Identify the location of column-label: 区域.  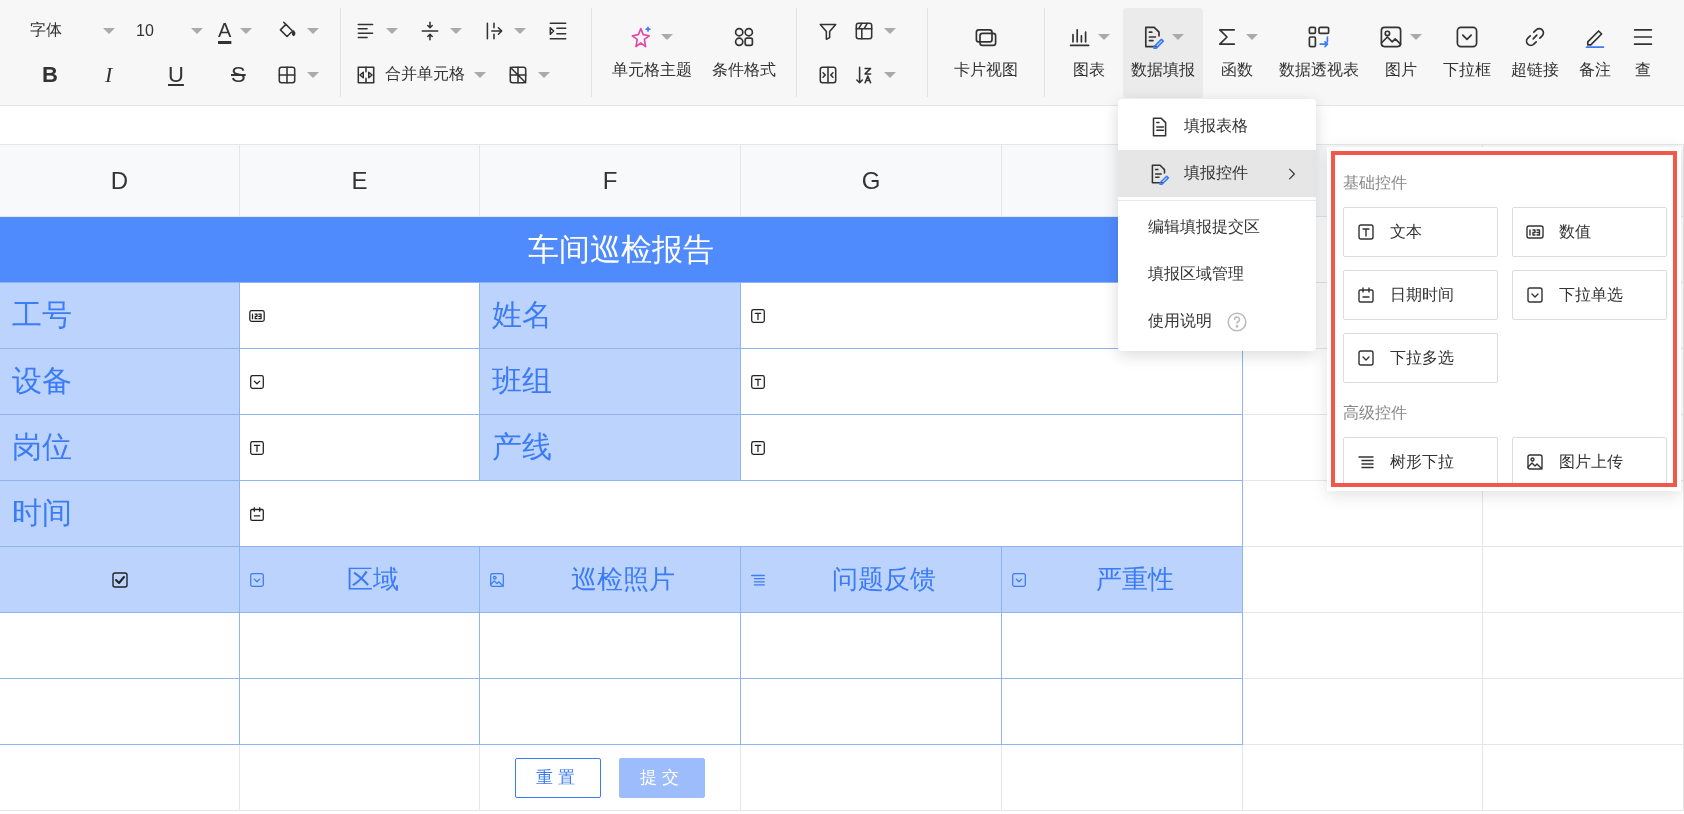
(372, 579).